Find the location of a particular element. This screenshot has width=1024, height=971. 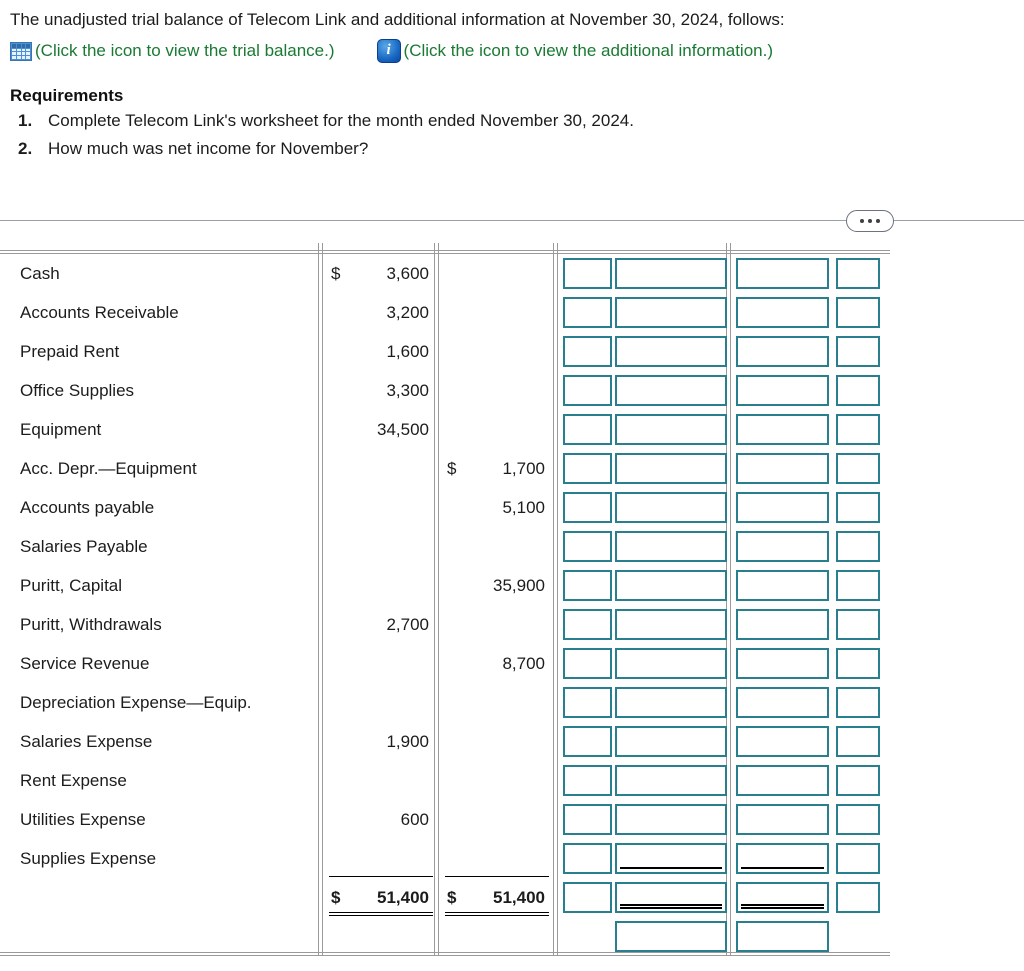

debit-cell: $3,600 is located at coordinates (381, 273).